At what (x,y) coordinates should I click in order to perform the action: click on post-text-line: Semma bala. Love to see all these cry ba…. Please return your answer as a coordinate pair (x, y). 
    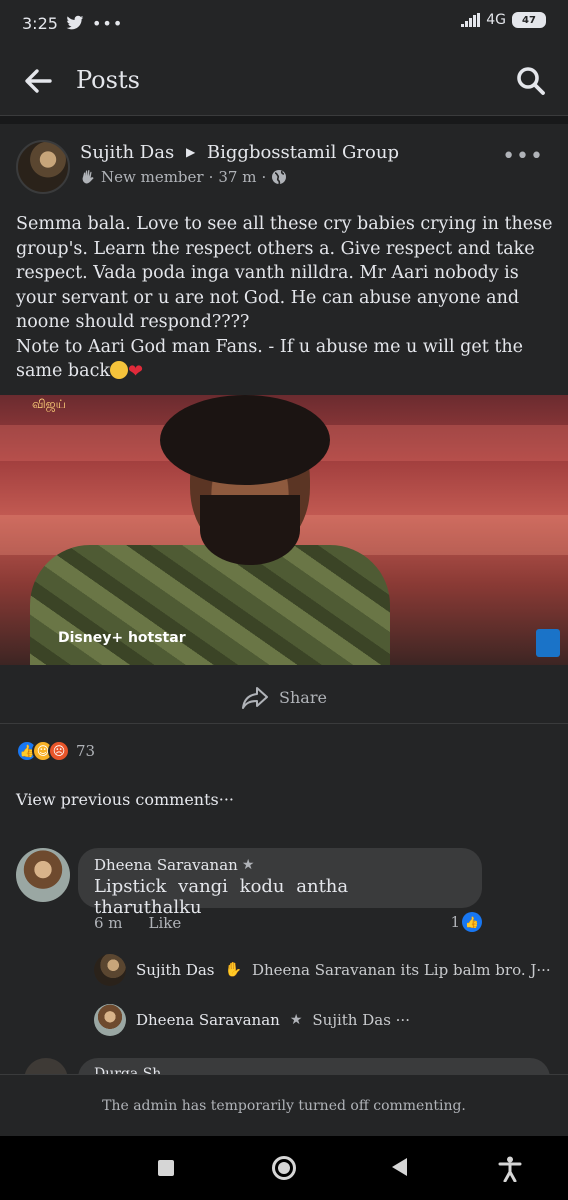
    Looking at the image, I should click on (284, 273).